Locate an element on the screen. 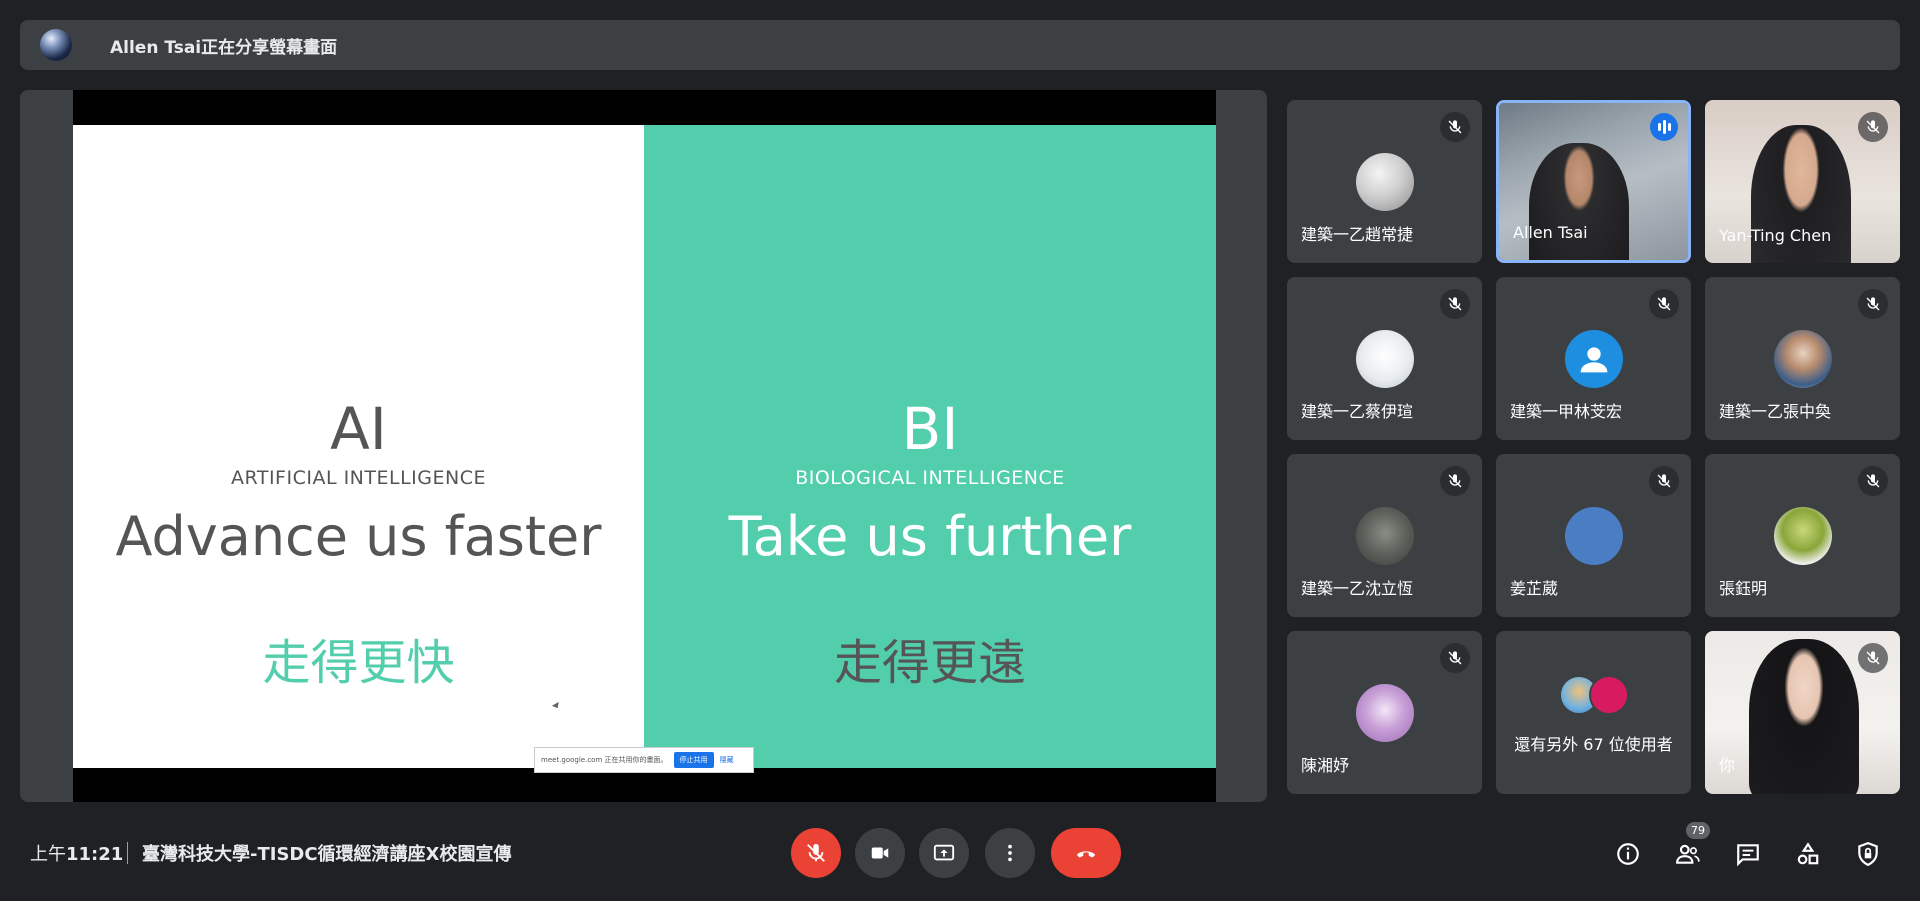  participant-tile: 陳湘妤 is located at coordinates (1384, 712).